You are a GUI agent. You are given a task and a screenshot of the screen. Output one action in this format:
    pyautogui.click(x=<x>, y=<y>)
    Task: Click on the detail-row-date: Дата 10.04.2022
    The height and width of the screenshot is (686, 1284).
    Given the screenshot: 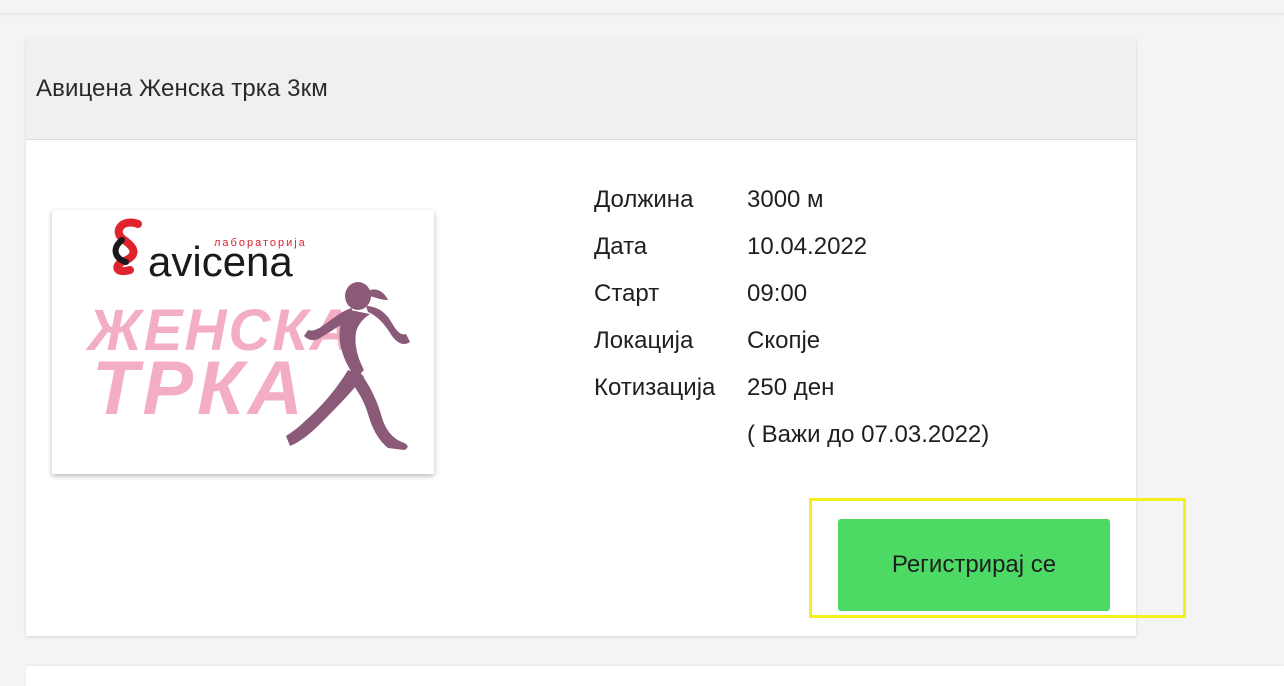 What is the action you would take?
    pyautogui.click(x=791, y=246)
    